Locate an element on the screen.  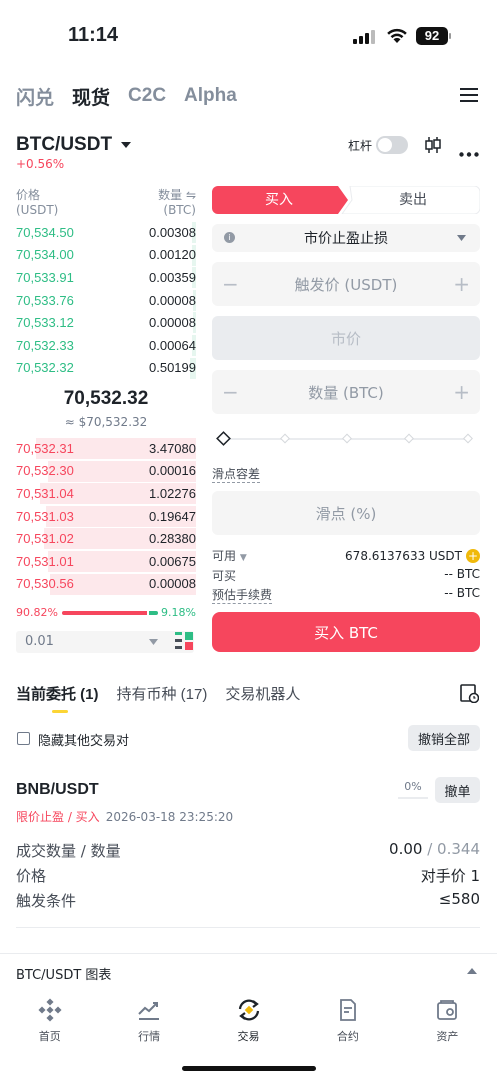
orderbook-row-lower: 70,532.30 0.00016 is located at coordinates (106, 471).